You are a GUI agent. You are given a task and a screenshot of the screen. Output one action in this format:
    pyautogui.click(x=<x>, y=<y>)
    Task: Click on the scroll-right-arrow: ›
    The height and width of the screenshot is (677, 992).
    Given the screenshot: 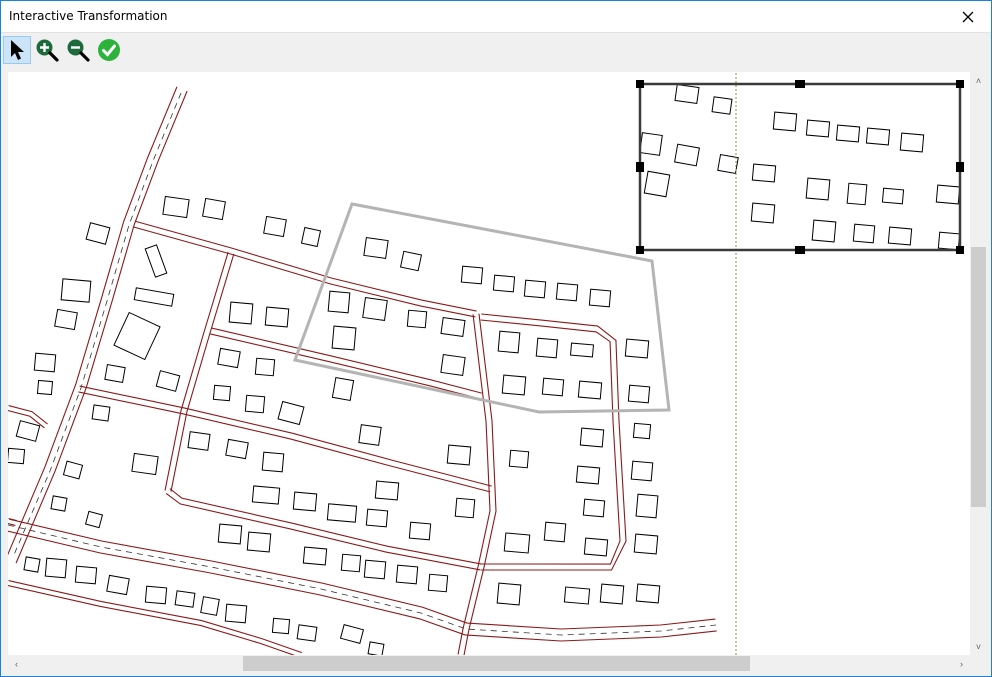 What is the action you would take?
    pyautogui.click(x=961, y=663)
    